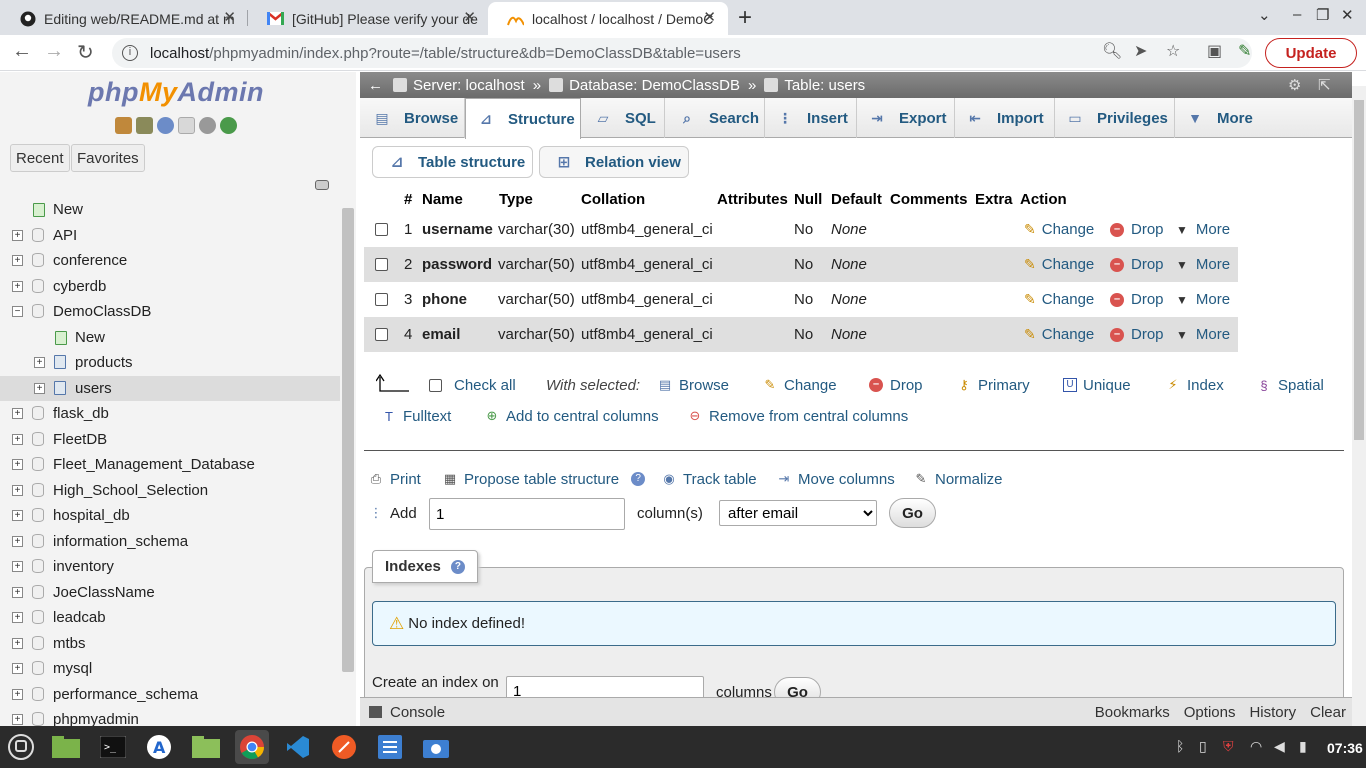 This screenshot has width=1366, height=768. I want to click on tree-item-performance-schema: + performance_schema, so click(170, 694).